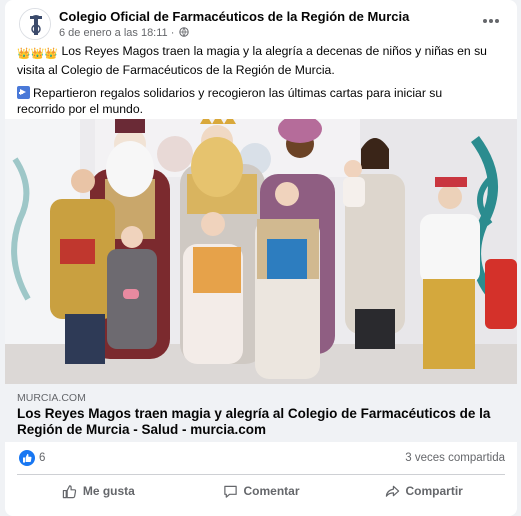 This screenshot has height=516, width=521. What do you see at coordinates (113, 33) in the screenshot?
I see `post-date: 6 de enero a las 18:11` at bounding box center [113, 33].